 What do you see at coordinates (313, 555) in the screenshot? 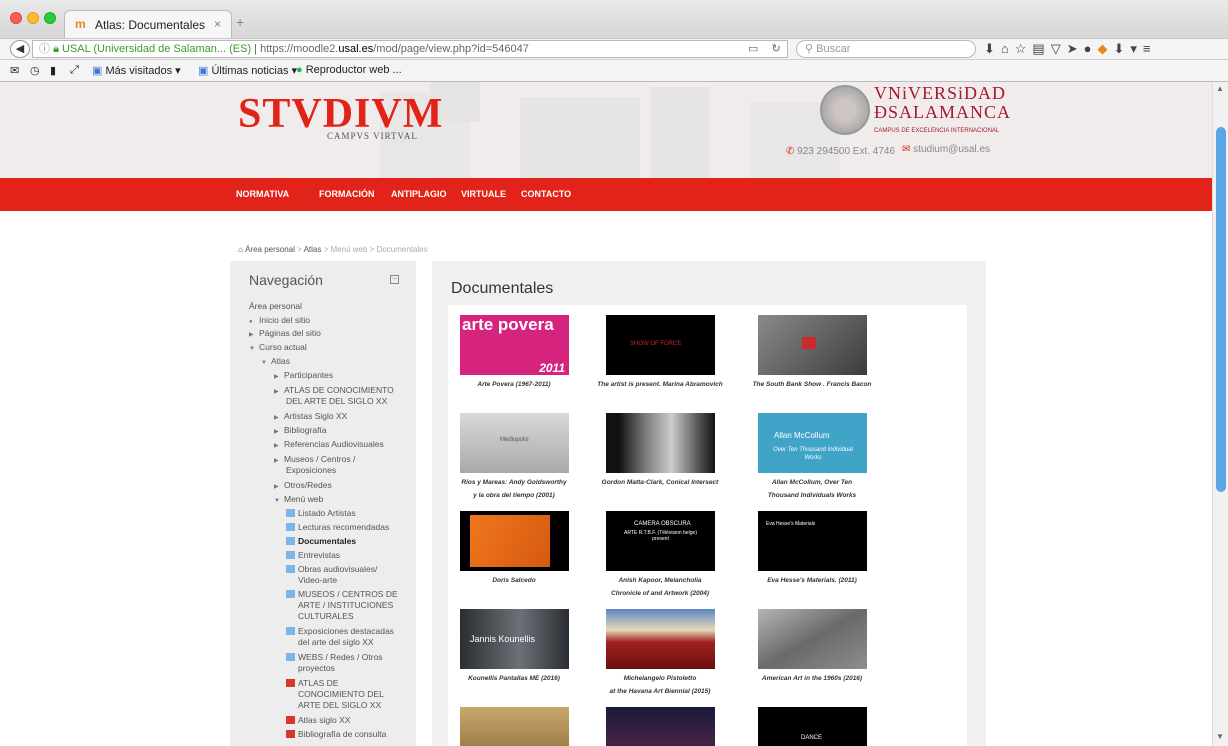
I see `nav-entrevistas: Entrevistas` at bounding box center [313, 555].